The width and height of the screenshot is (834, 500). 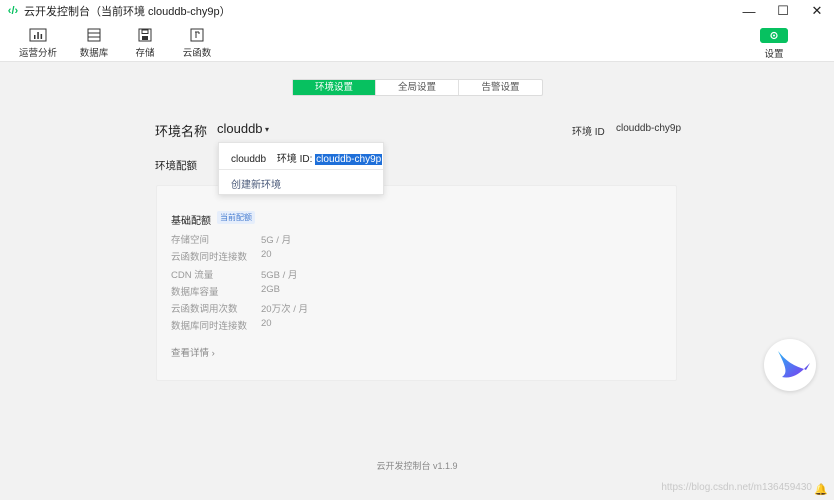 What do you see at coordinates (197, 43) in the screenshot?
I see `toolbar-cloud-function: 云函数` at bounding box center [197, 43].